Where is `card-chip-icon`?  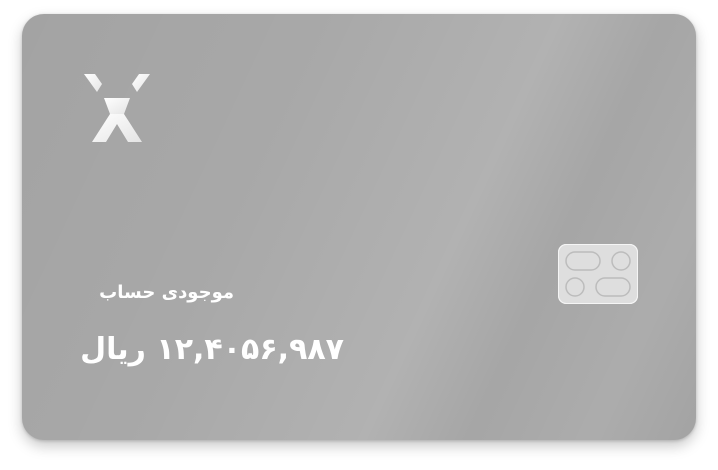 card-chip-icon is located at coordinates (598, 274).